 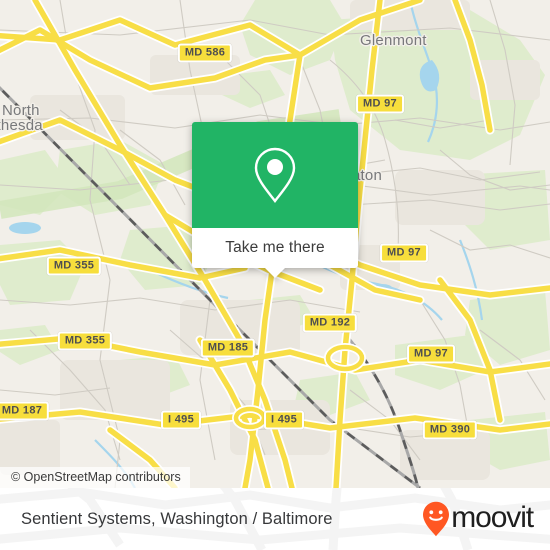 I want to click on take-me-there-label: Take me there, so click(x=275, y=247).